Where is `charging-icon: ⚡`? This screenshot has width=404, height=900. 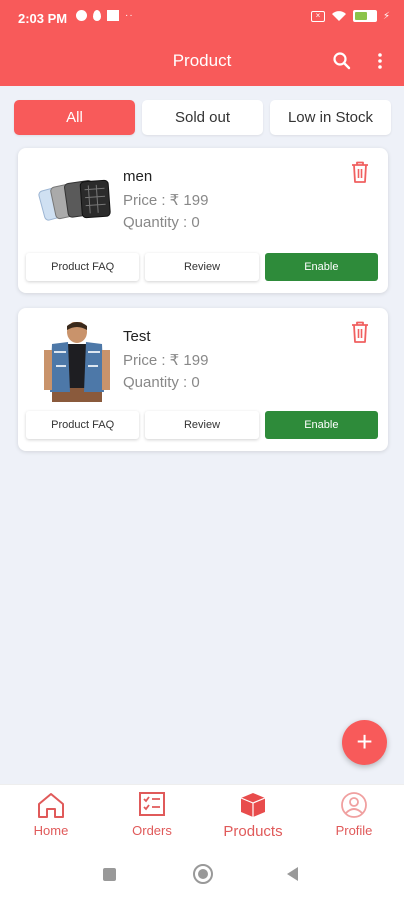
charging-icon: ⚡ is located at coordinates (386, 16).